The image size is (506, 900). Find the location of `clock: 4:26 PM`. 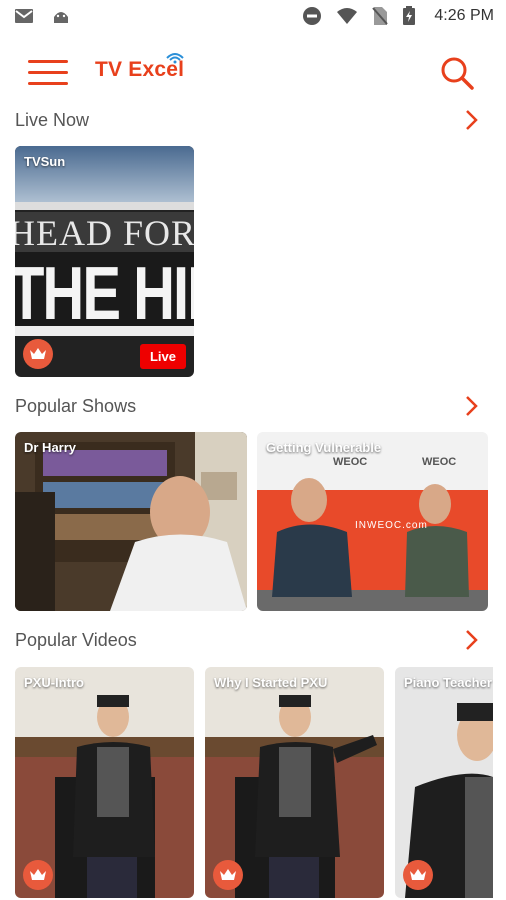

clock: 4:26 PM is located at coordinates (464, 15).